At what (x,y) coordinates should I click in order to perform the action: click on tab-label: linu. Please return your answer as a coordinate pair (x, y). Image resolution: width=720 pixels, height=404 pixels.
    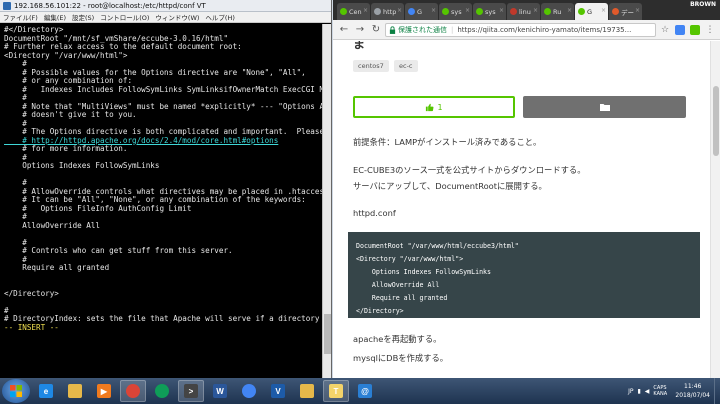
    Looking at the image, I should click on (525, 11).